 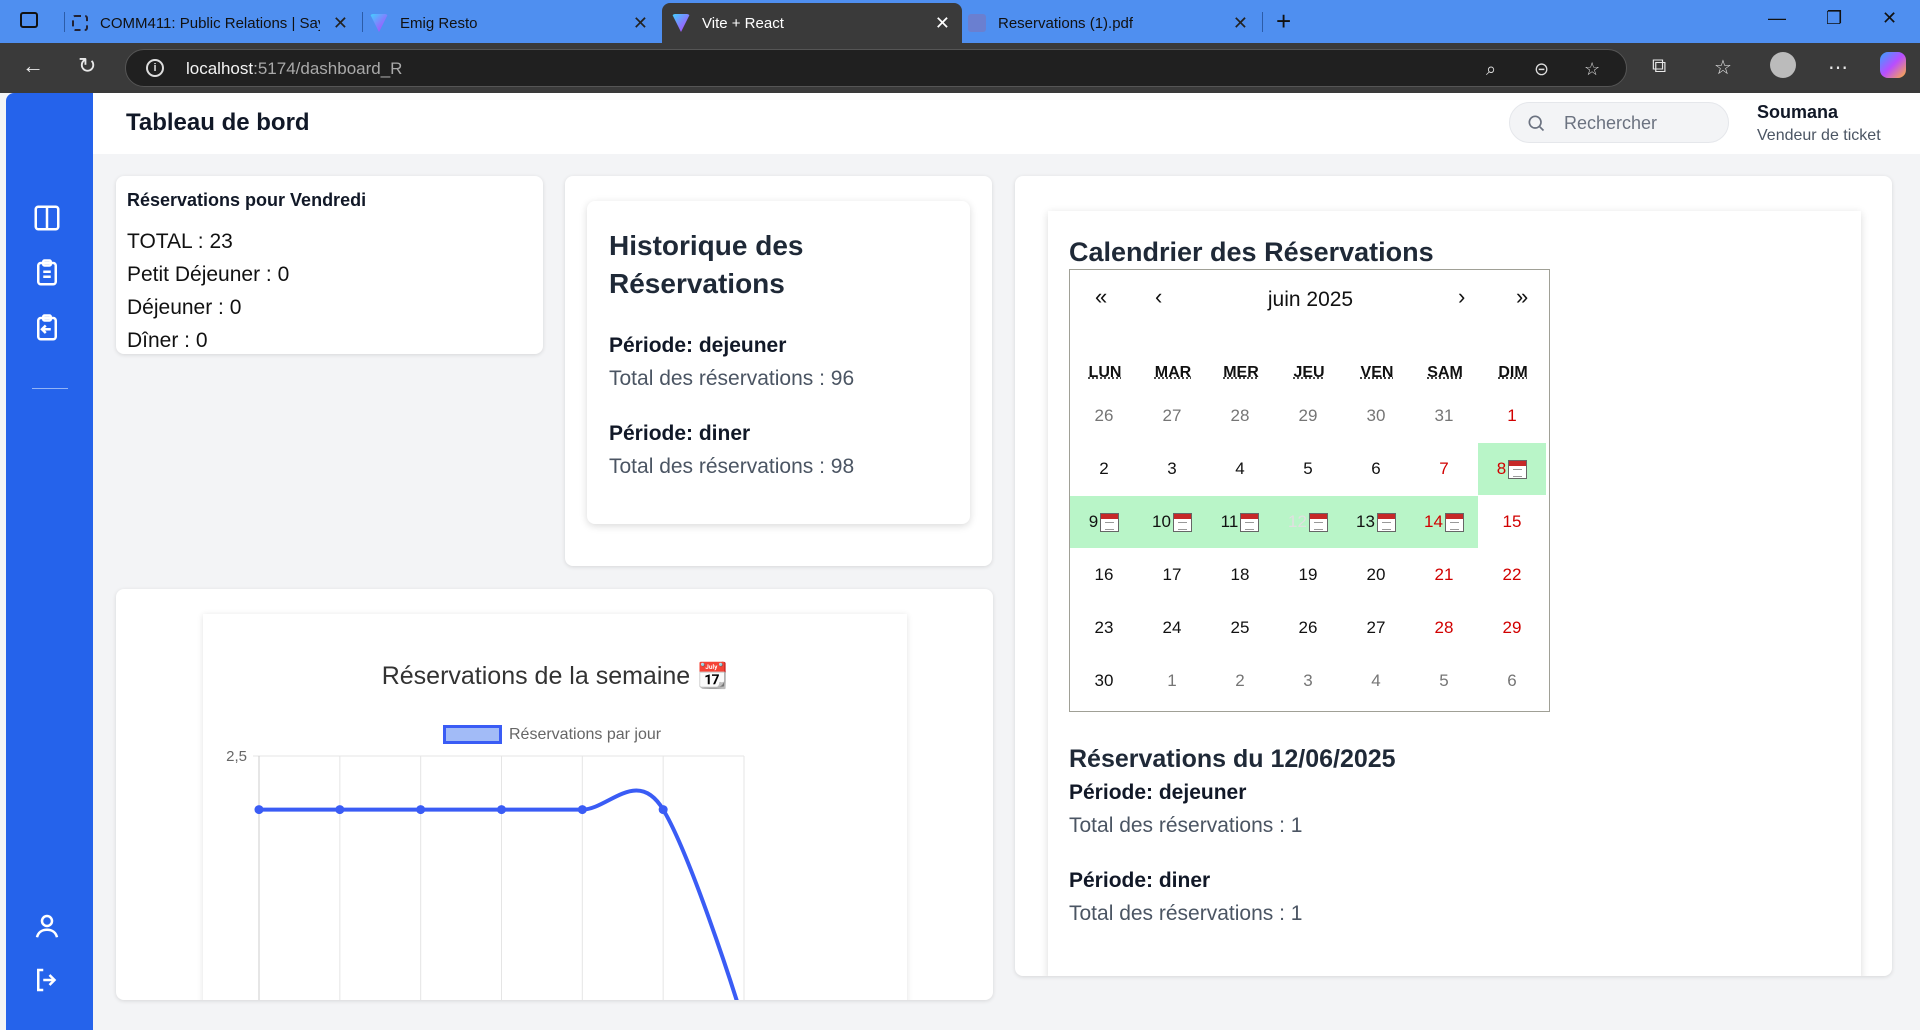 What do you see at coordinates (515, 23) in the screenshot?
I see `tab-emig-resto: Emig Resto ✕` at bounding box center [515, 23].